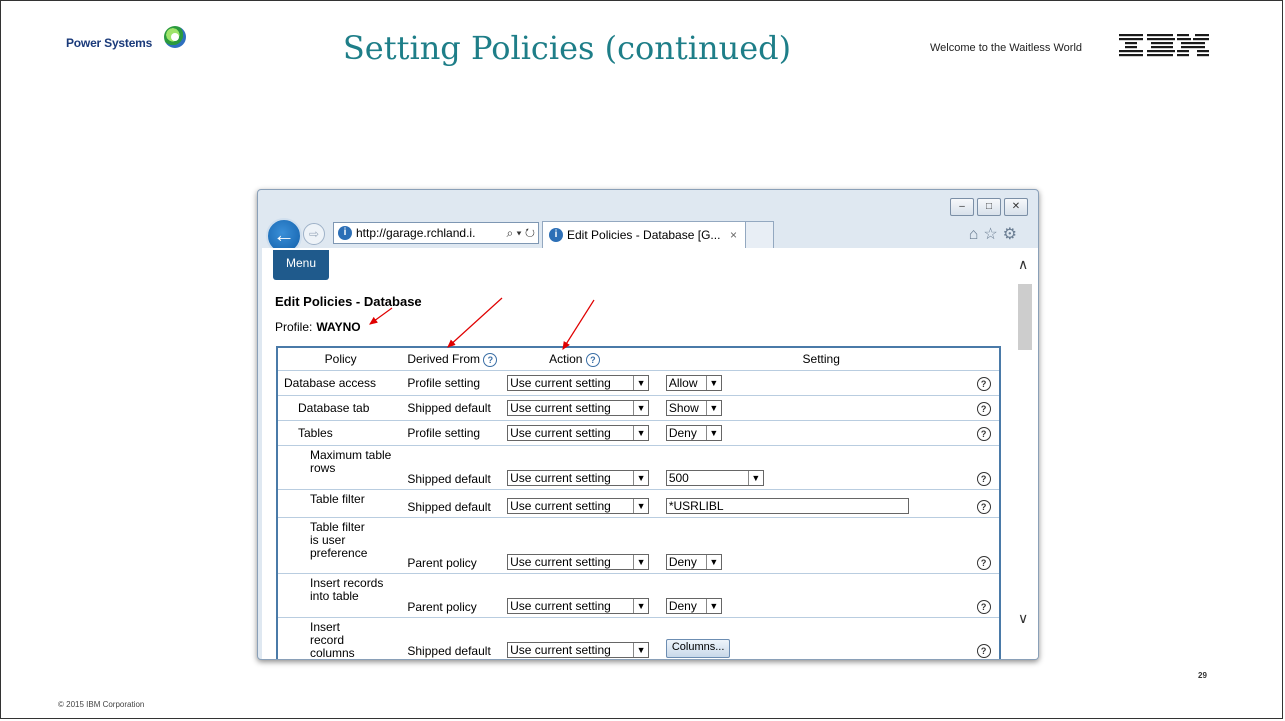  What do you see at coordinates (1023, 618) in the screenshot?
I see `scroll-down-icon: ∨` at bounding box center [1023, 618].